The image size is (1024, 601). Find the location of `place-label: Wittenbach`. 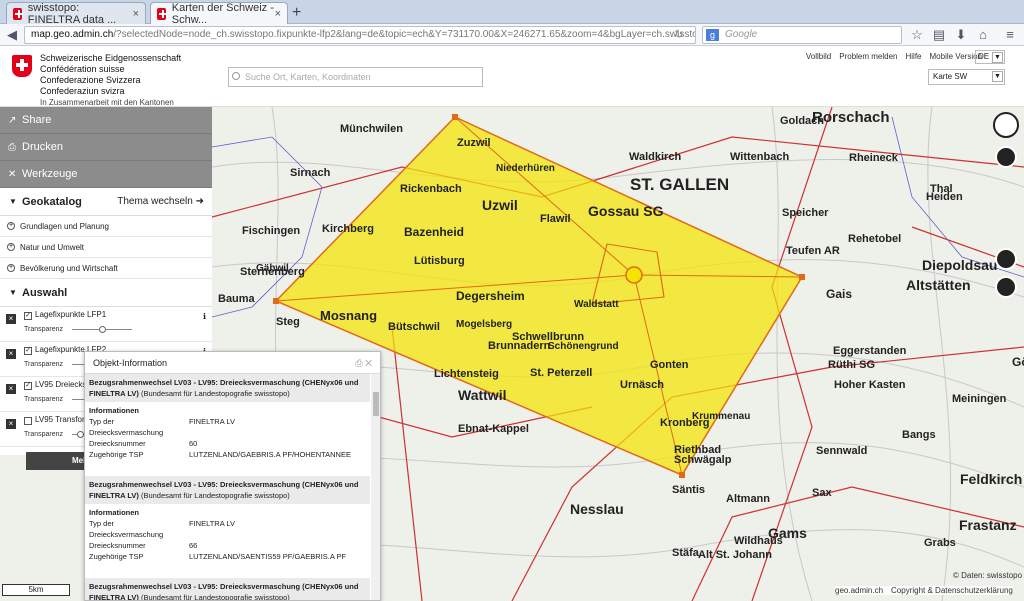

place-label: Wittenbach is located at coordinates (760, 157).